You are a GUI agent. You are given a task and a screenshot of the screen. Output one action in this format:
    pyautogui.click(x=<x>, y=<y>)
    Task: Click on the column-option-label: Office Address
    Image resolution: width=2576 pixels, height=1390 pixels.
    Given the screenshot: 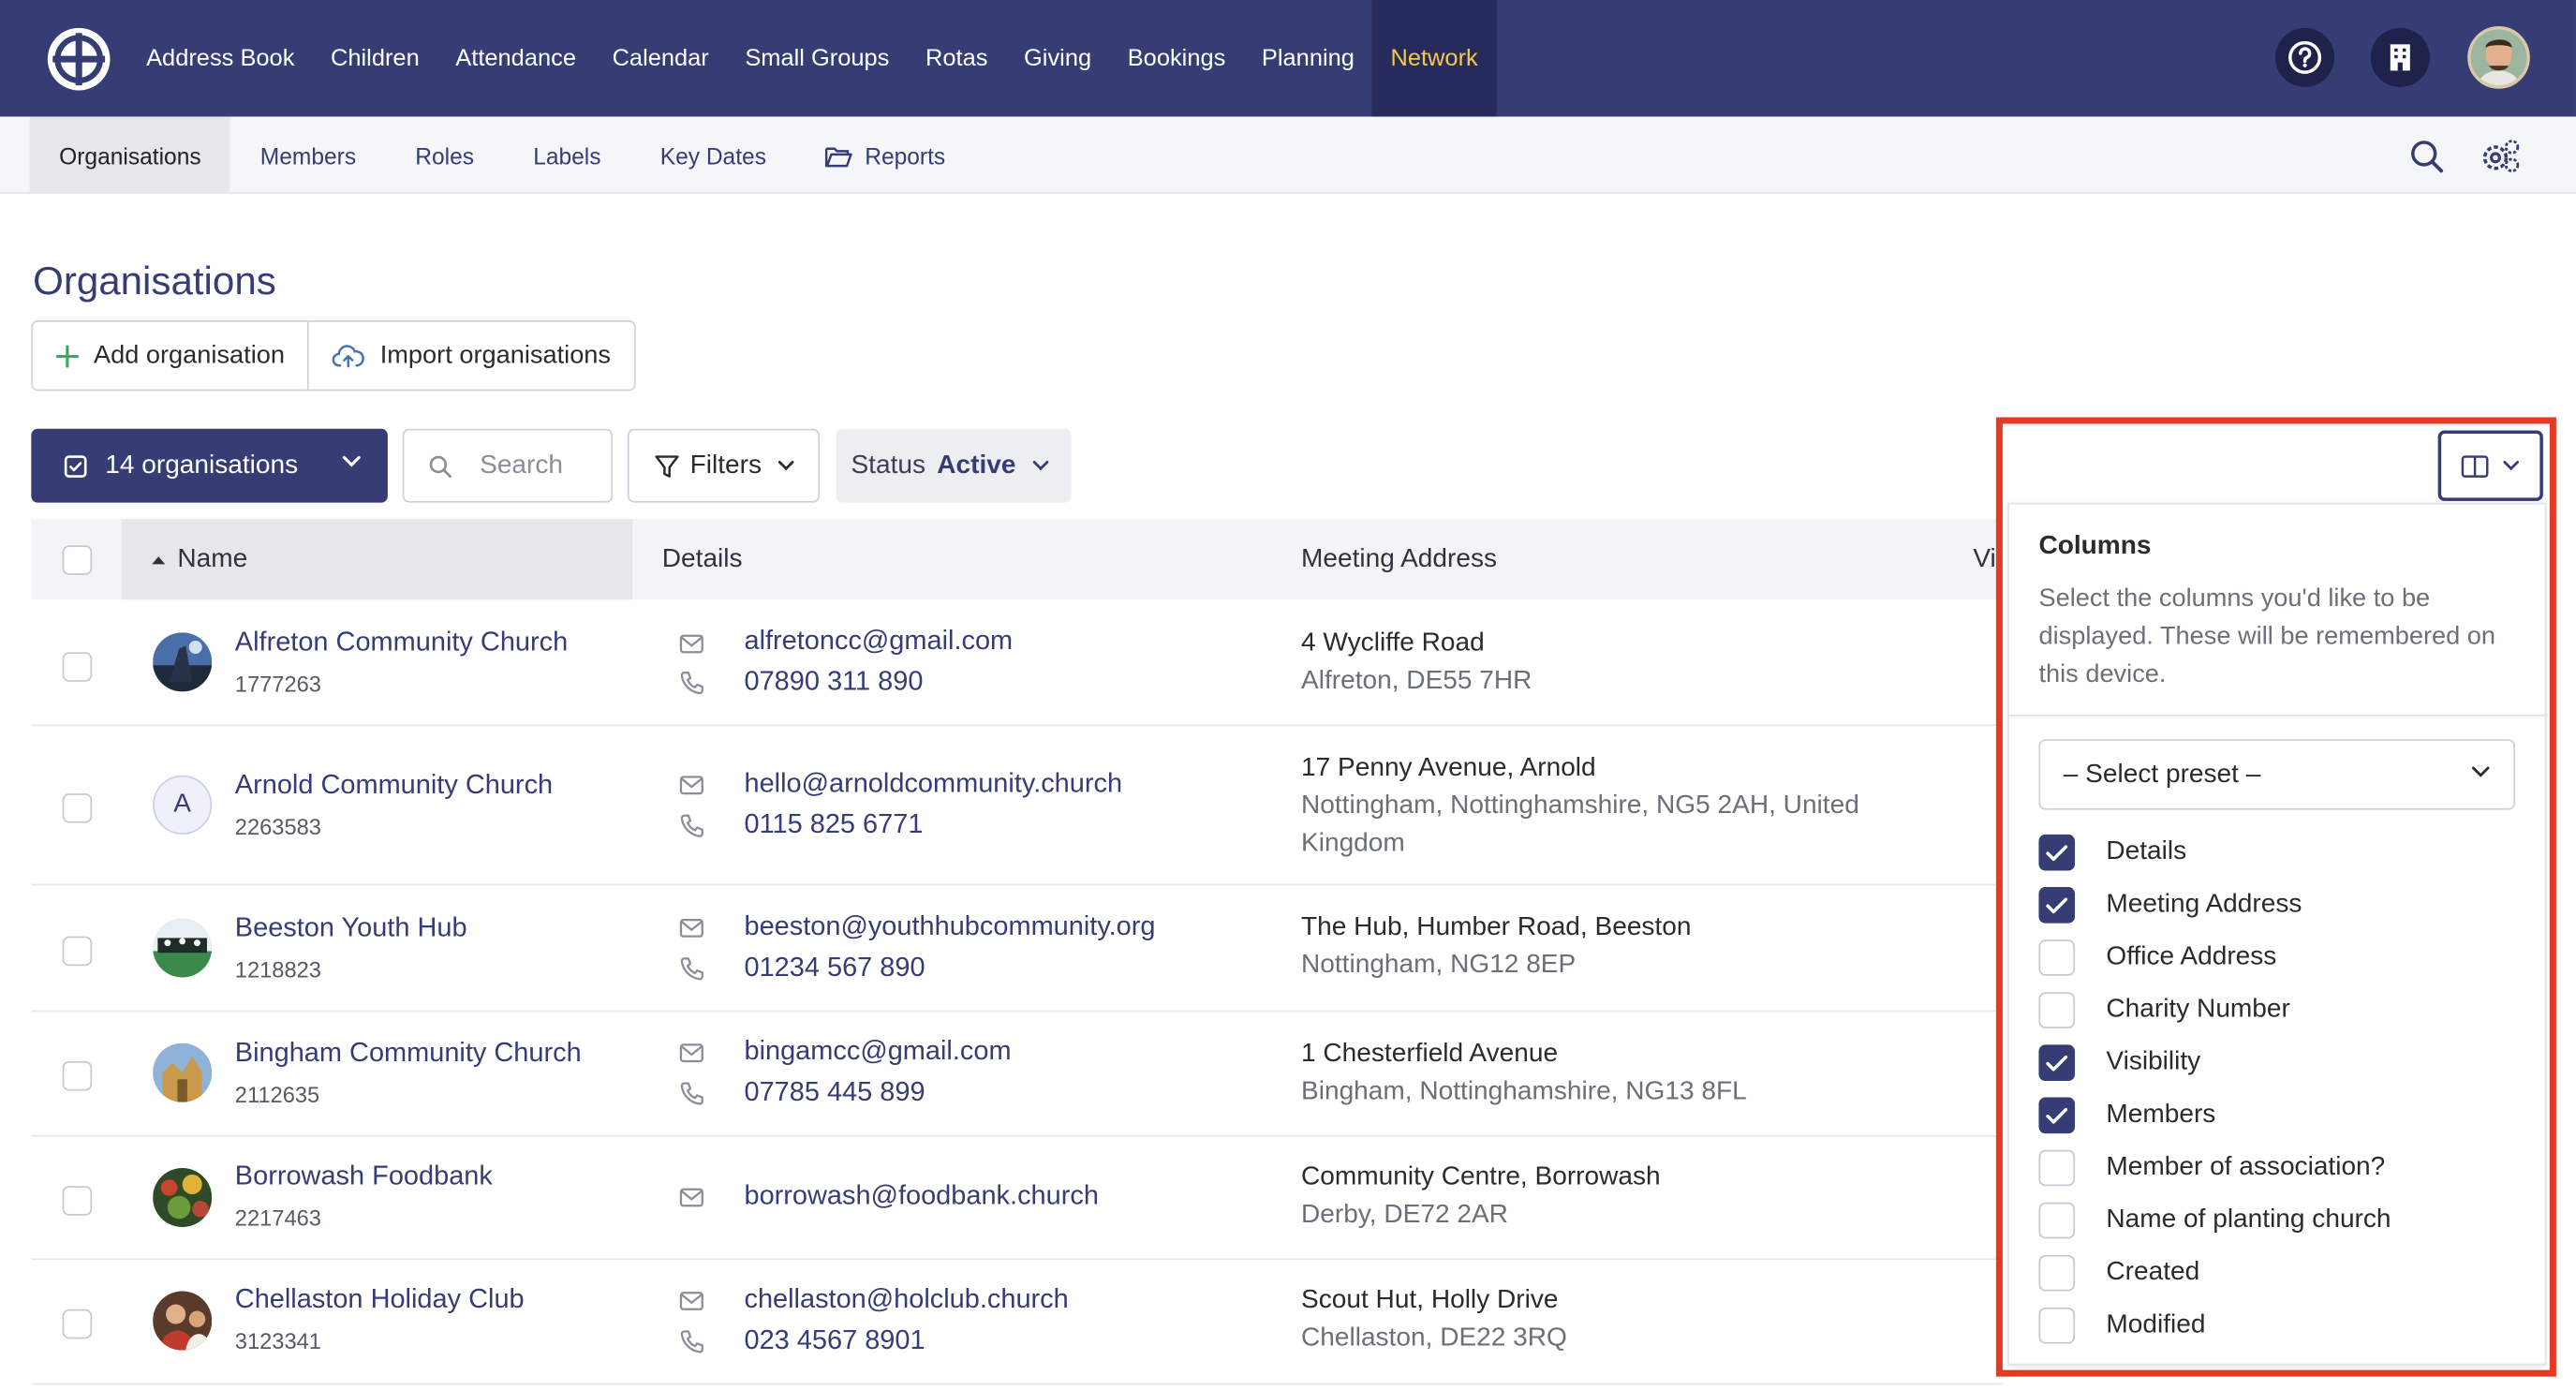 What is the action you would take?
    pyautogui.click(x=2191, y=956)
    